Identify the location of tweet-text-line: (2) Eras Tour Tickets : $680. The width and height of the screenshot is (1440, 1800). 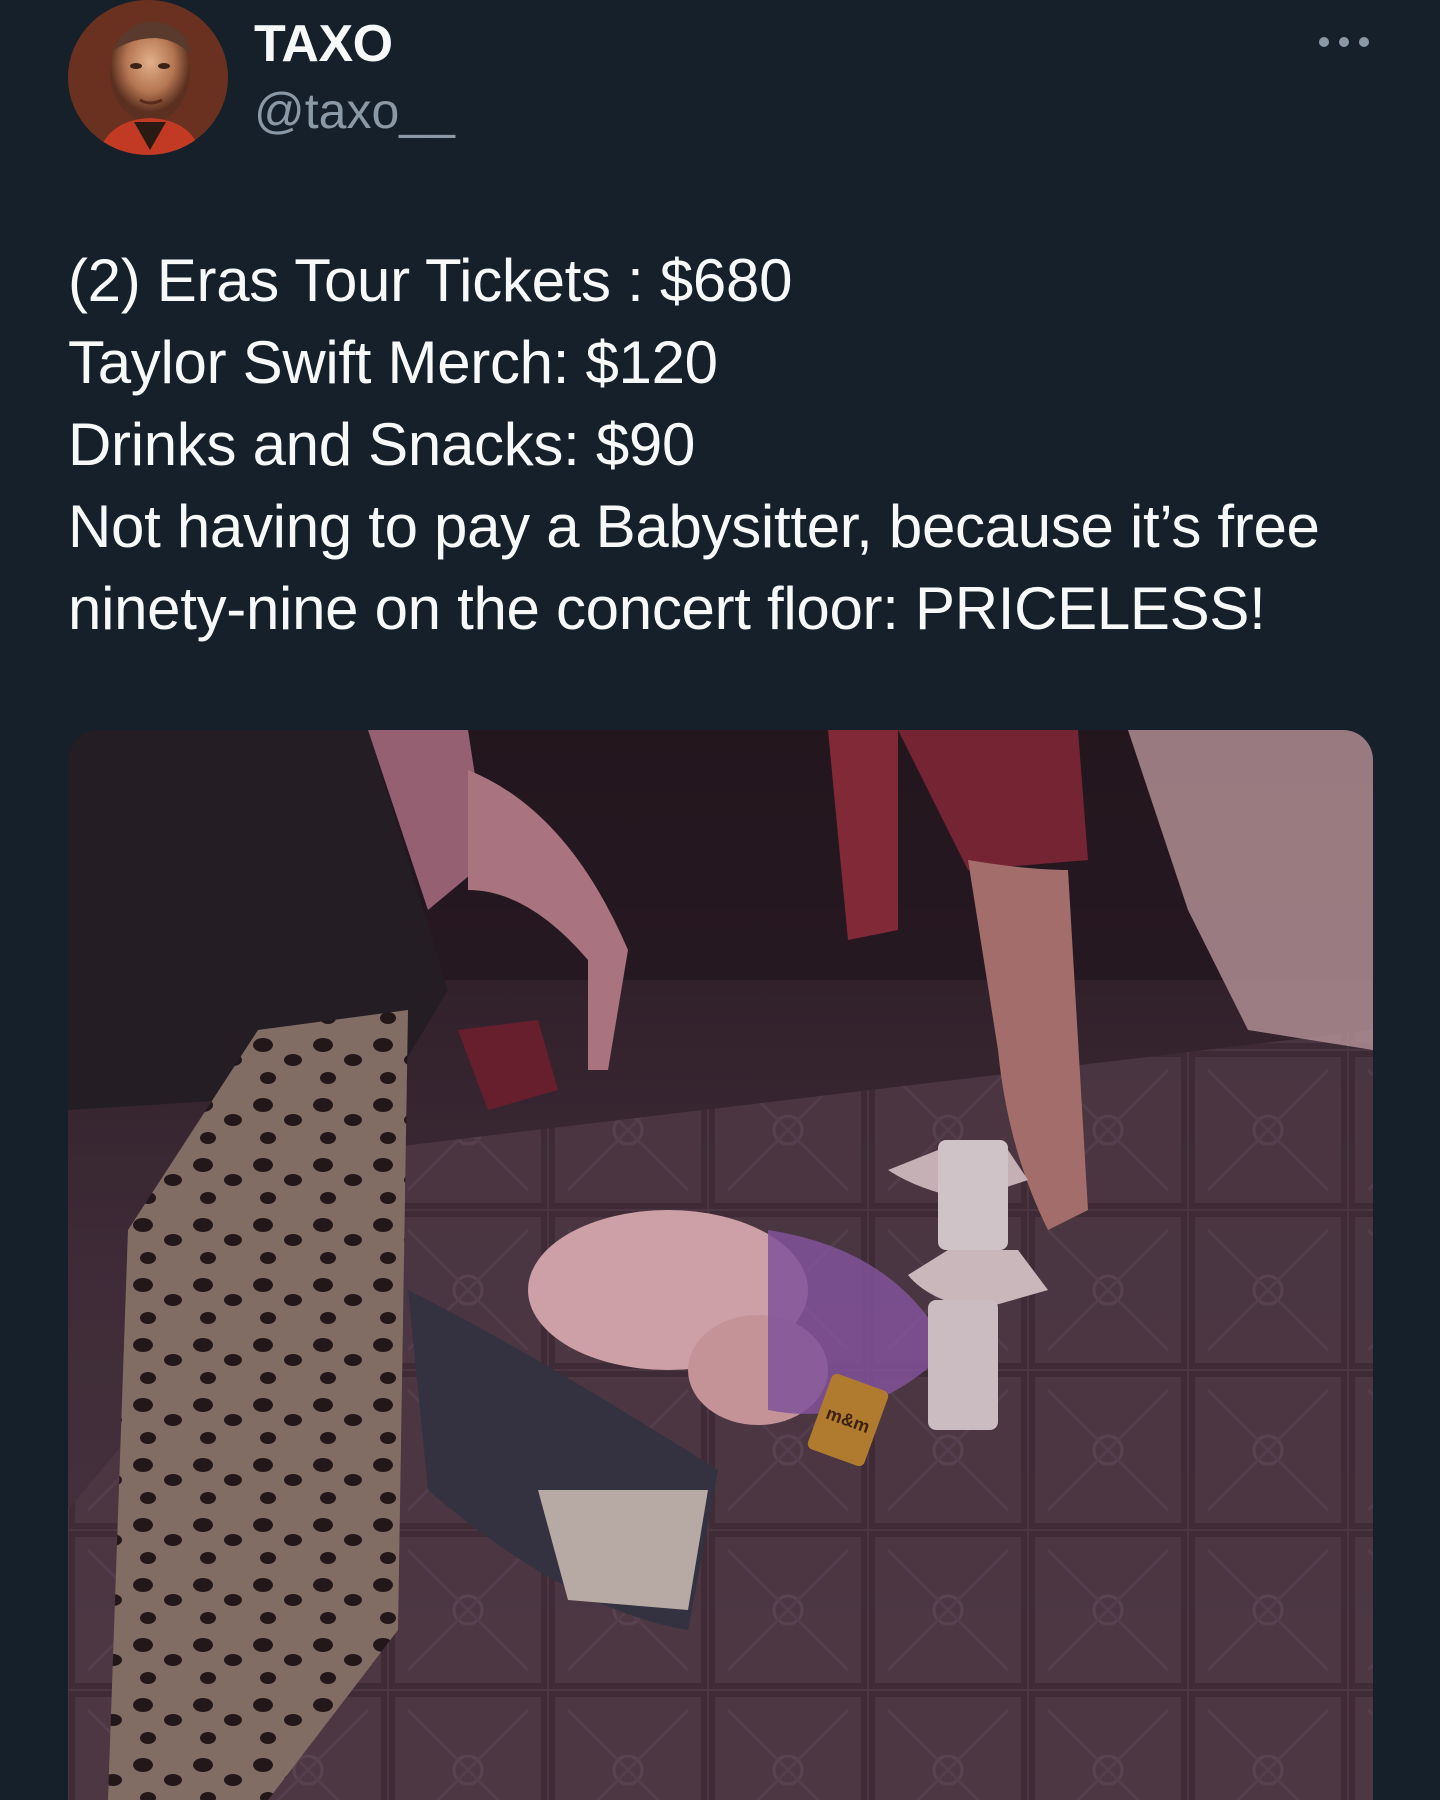
(430, 280).